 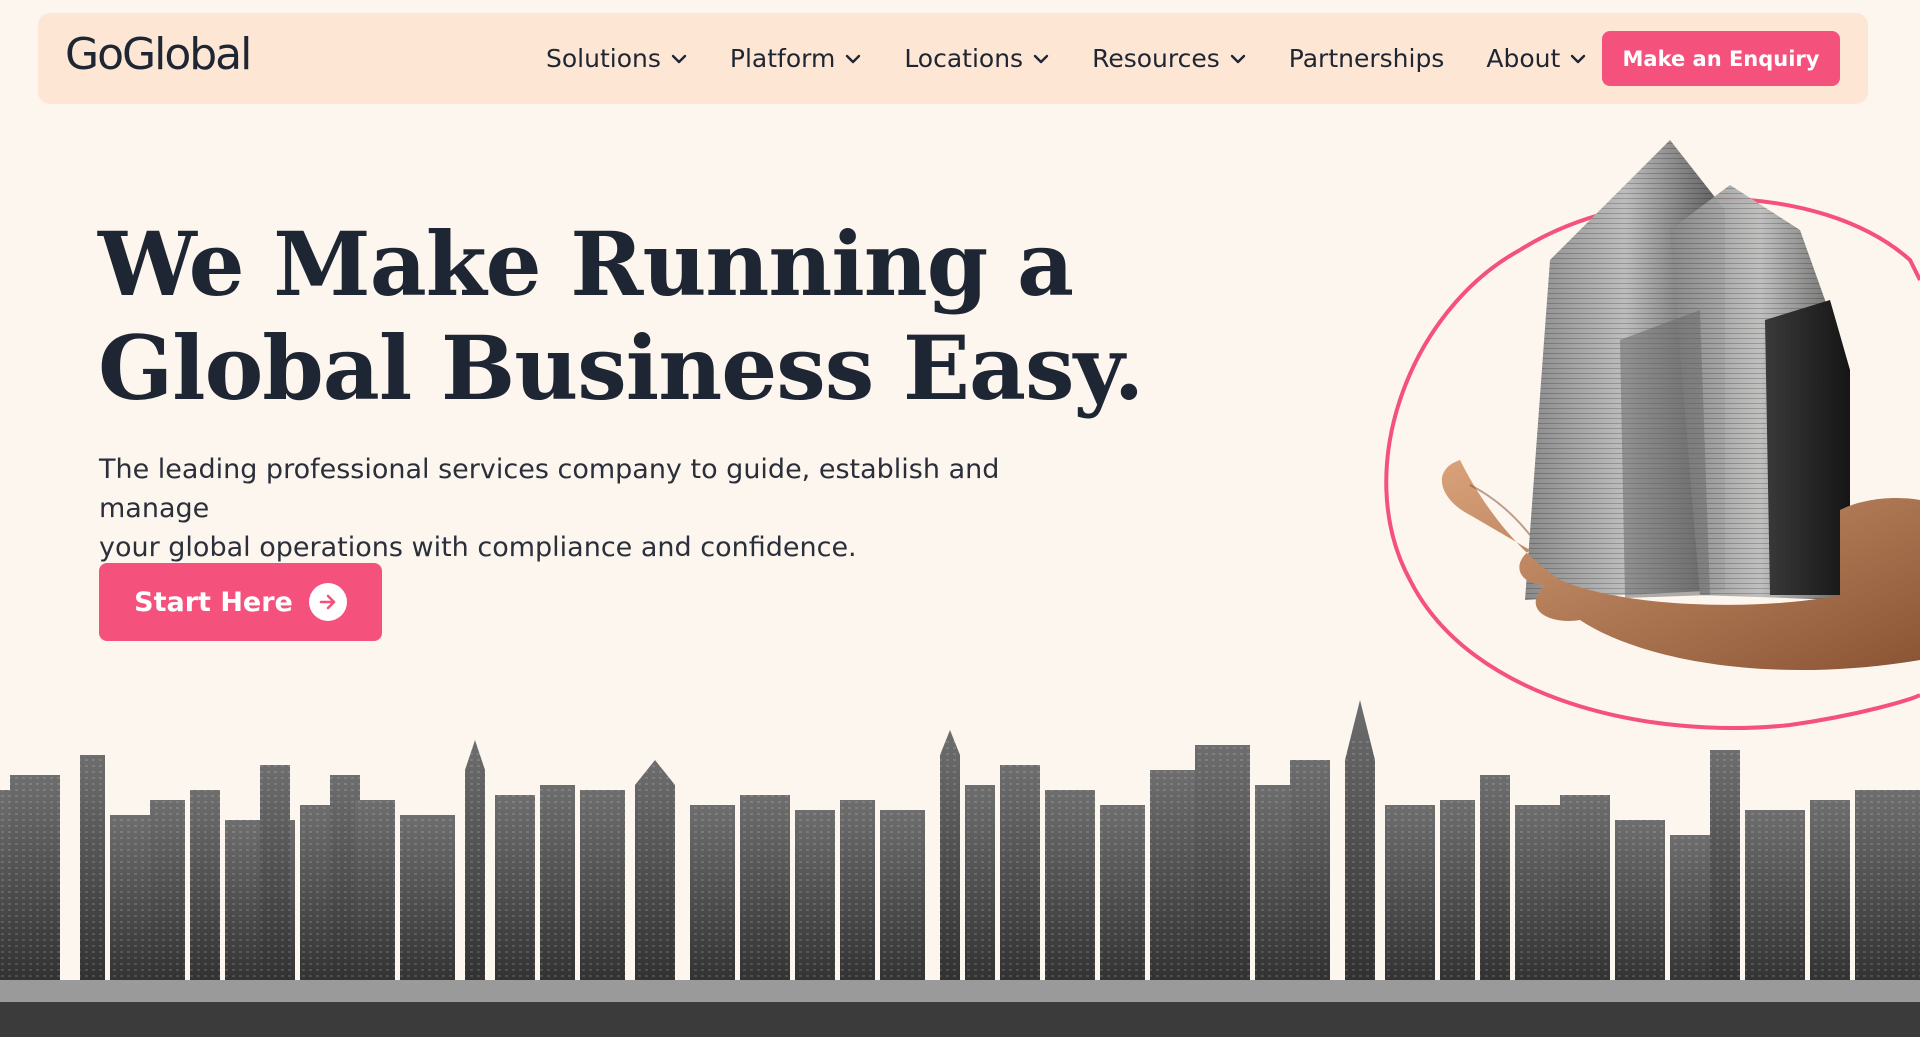 I want to click on nav-item-label: Partnerships, so click(x=1366, y=58).